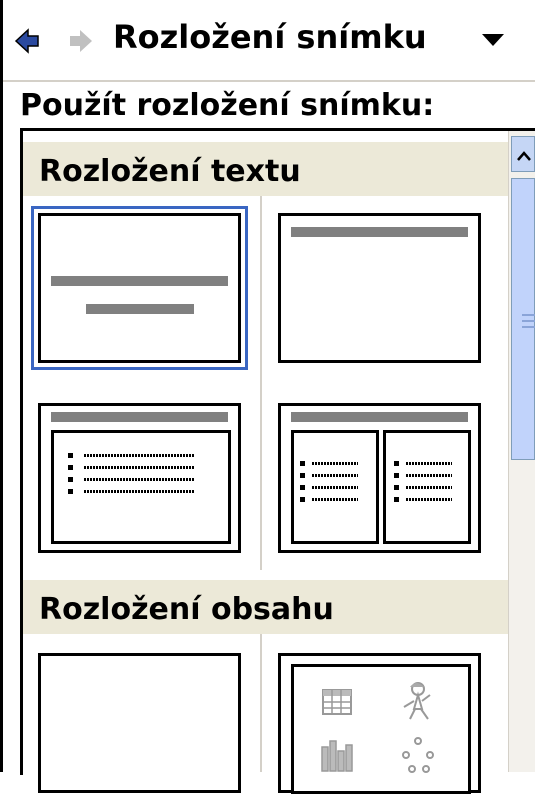 Image resolution: width=535 pixels, height=794 pixels. What do you see at coordinates (139, 288) in the screenshot?
I see `layout-title-slide` at bounding box center [139, 288].